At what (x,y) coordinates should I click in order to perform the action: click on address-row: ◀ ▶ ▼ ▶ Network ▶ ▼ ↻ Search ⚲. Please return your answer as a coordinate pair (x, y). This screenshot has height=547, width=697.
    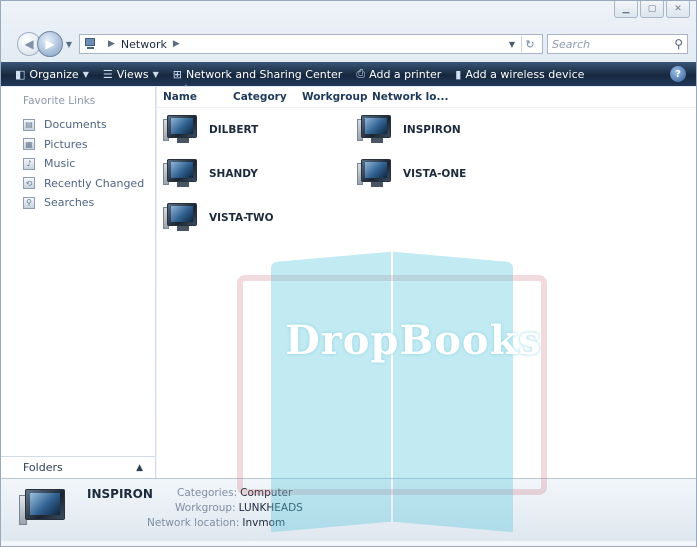
    Looking at the image, I should click on (352, 44).